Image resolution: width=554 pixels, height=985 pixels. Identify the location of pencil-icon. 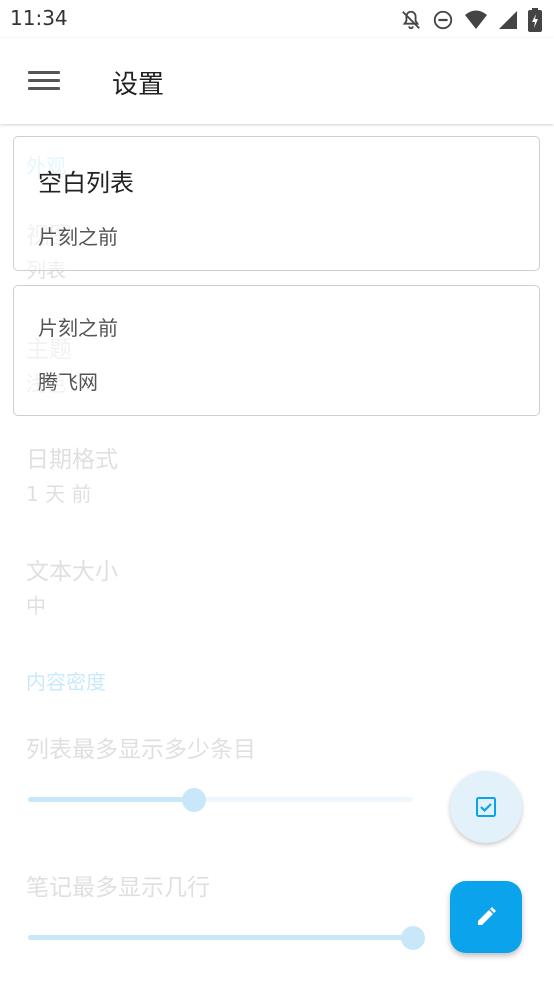
(487, 916).